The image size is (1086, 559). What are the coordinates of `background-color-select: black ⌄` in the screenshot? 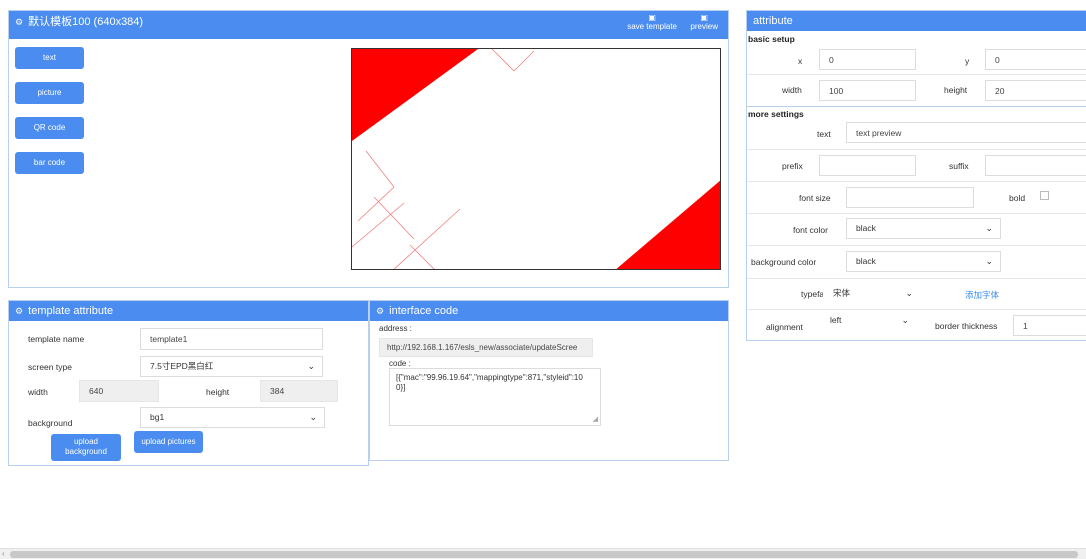 It's located at (923, 261).